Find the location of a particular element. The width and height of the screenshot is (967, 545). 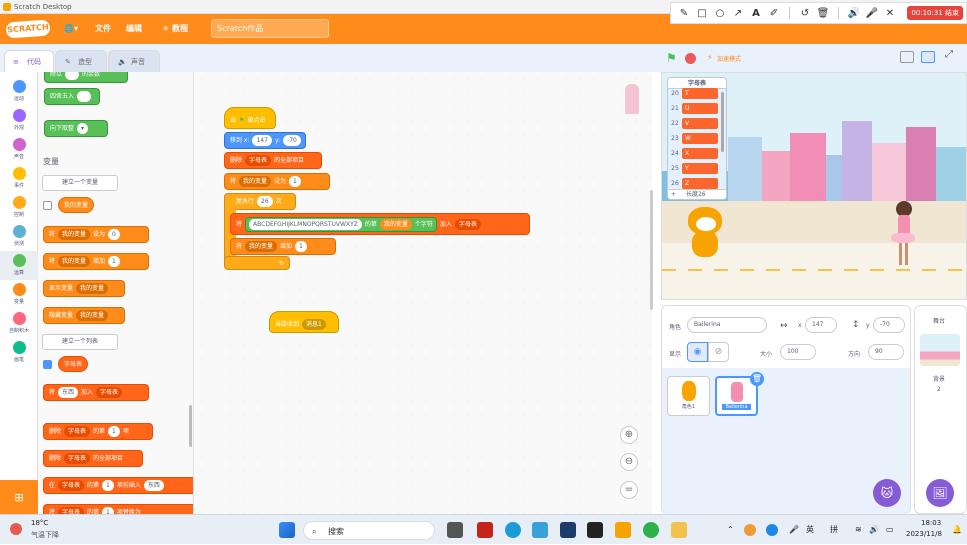

taskbar-search: ⌕ 搜索 is located at coordinates (369, 530).